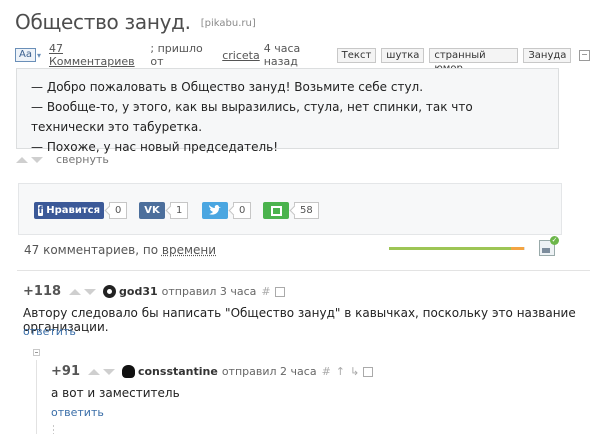 The width and height of the screenshot is (600, 434). I want to click on tag: Зануда, so click(547, 55).